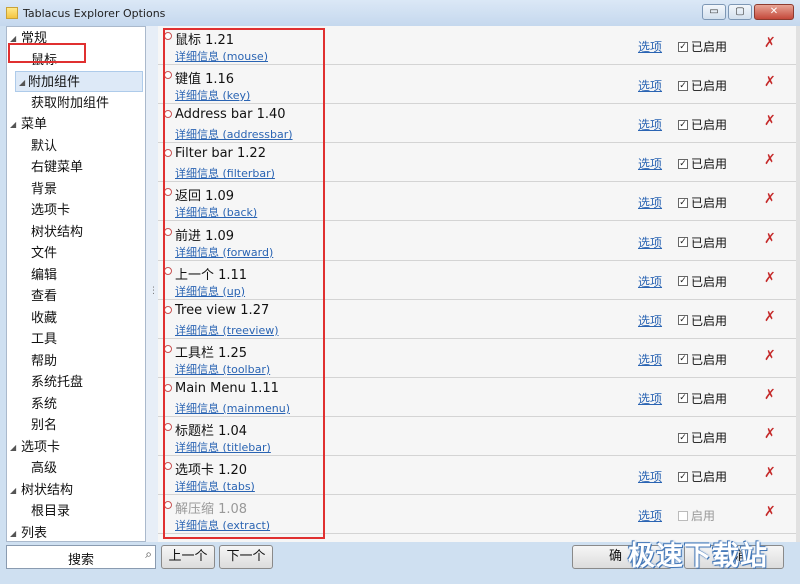  Describe the element at coordinates (81, 557) in the screenshot. I see `search-field: 搜索 ⌕` at that location.